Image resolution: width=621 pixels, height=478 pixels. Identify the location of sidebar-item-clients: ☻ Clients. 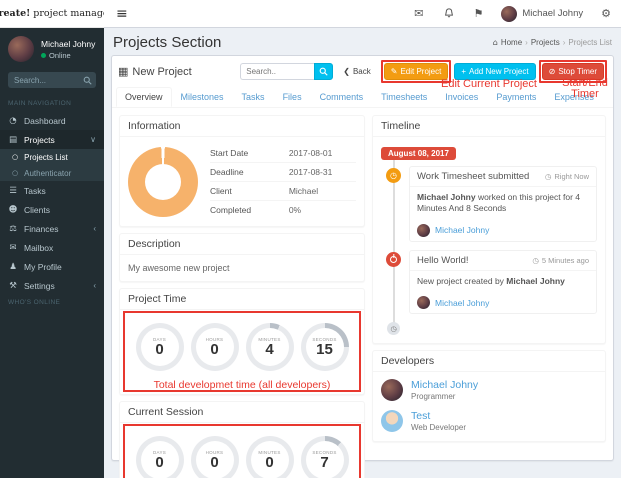
(52, 209).